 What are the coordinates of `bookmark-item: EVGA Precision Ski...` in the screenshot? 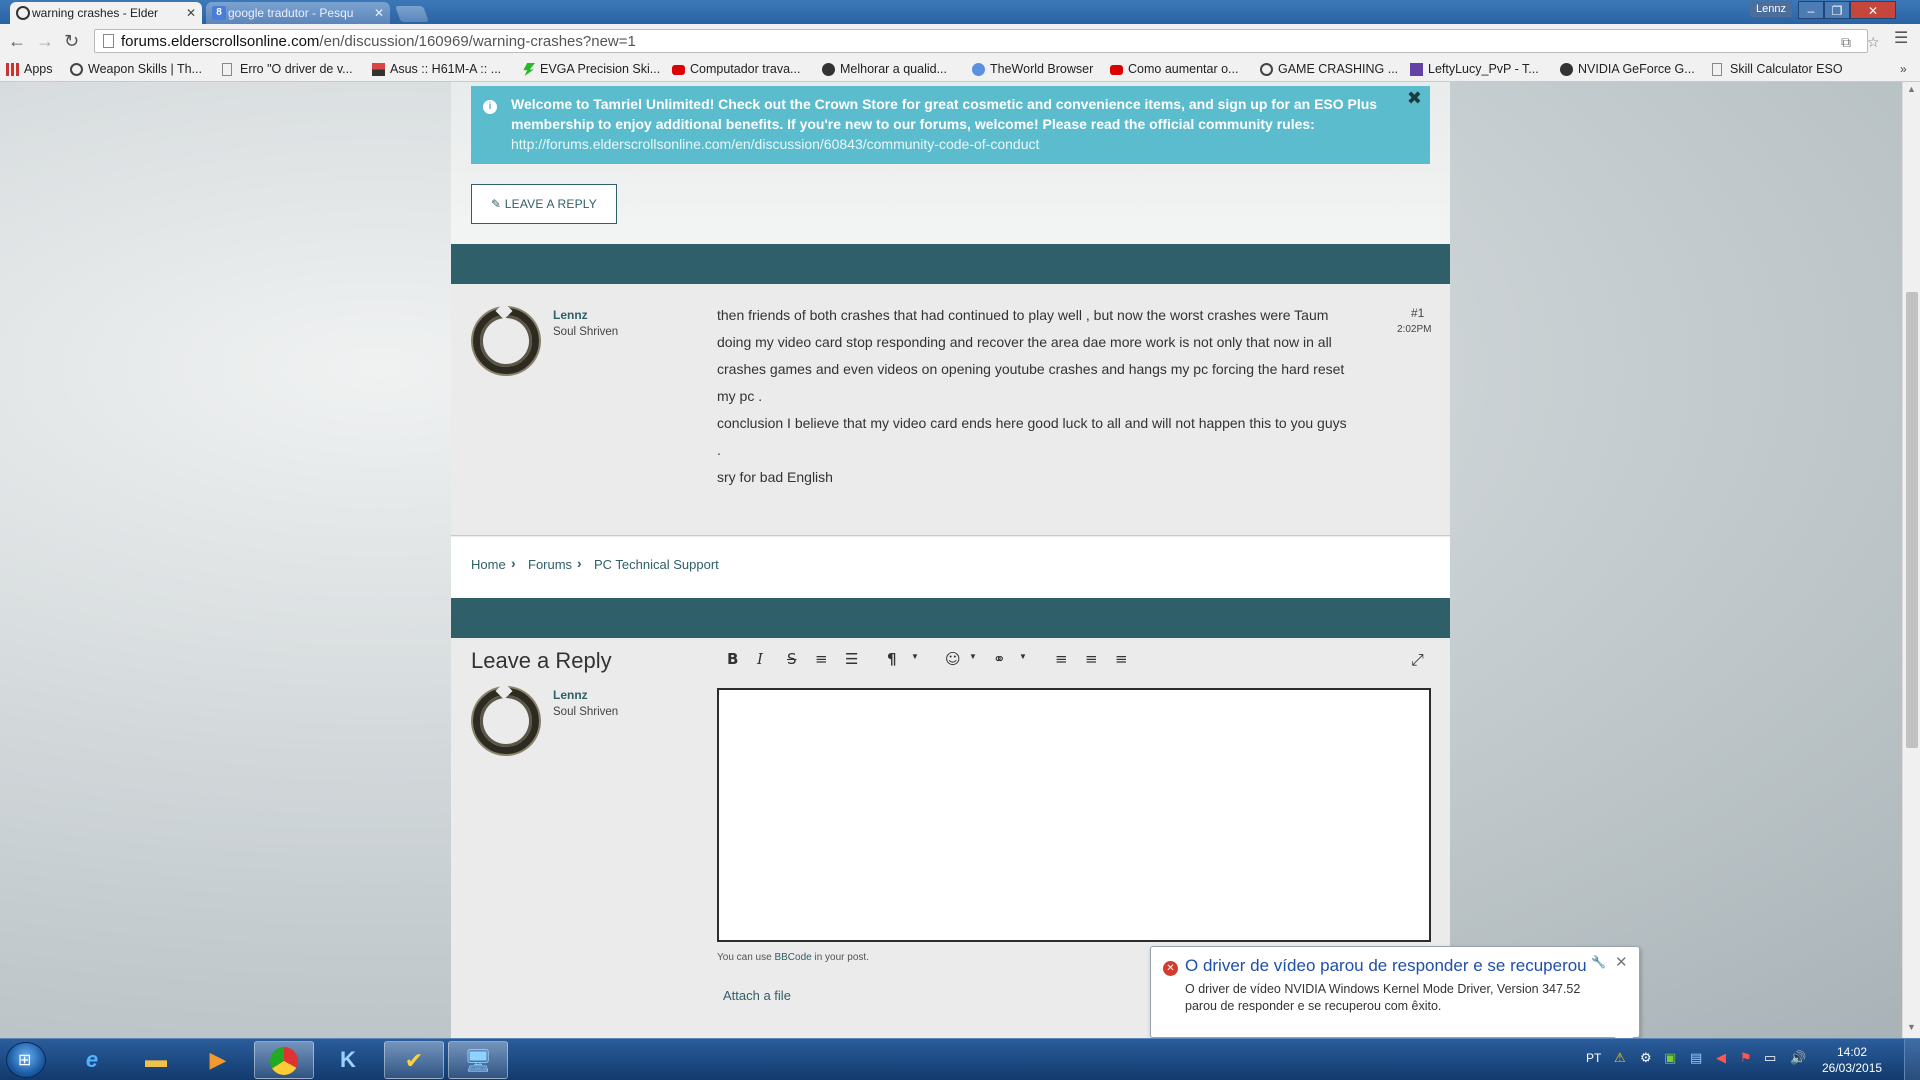 It's located at (591, 69).